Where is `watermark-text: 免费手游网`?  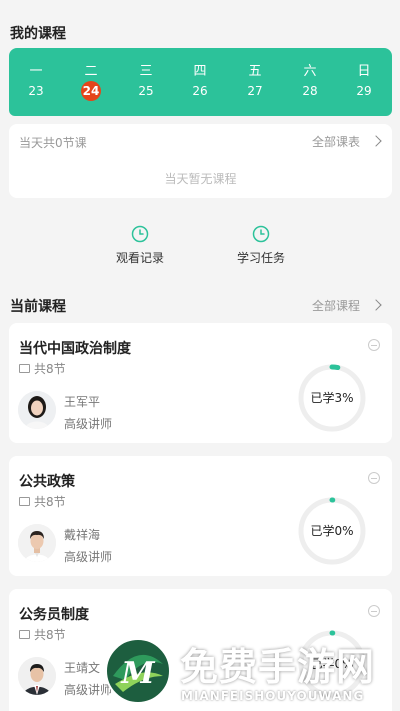
watermark-text: 免费手游网 is located at coordinates (278, 667).